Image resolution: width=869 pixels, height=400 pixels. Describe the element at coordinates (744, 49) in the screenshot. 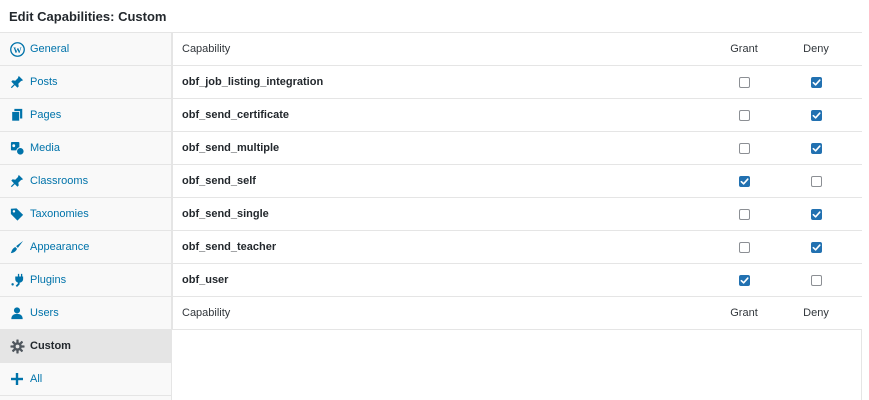

I see `column-header-grant: Grant` at that location.